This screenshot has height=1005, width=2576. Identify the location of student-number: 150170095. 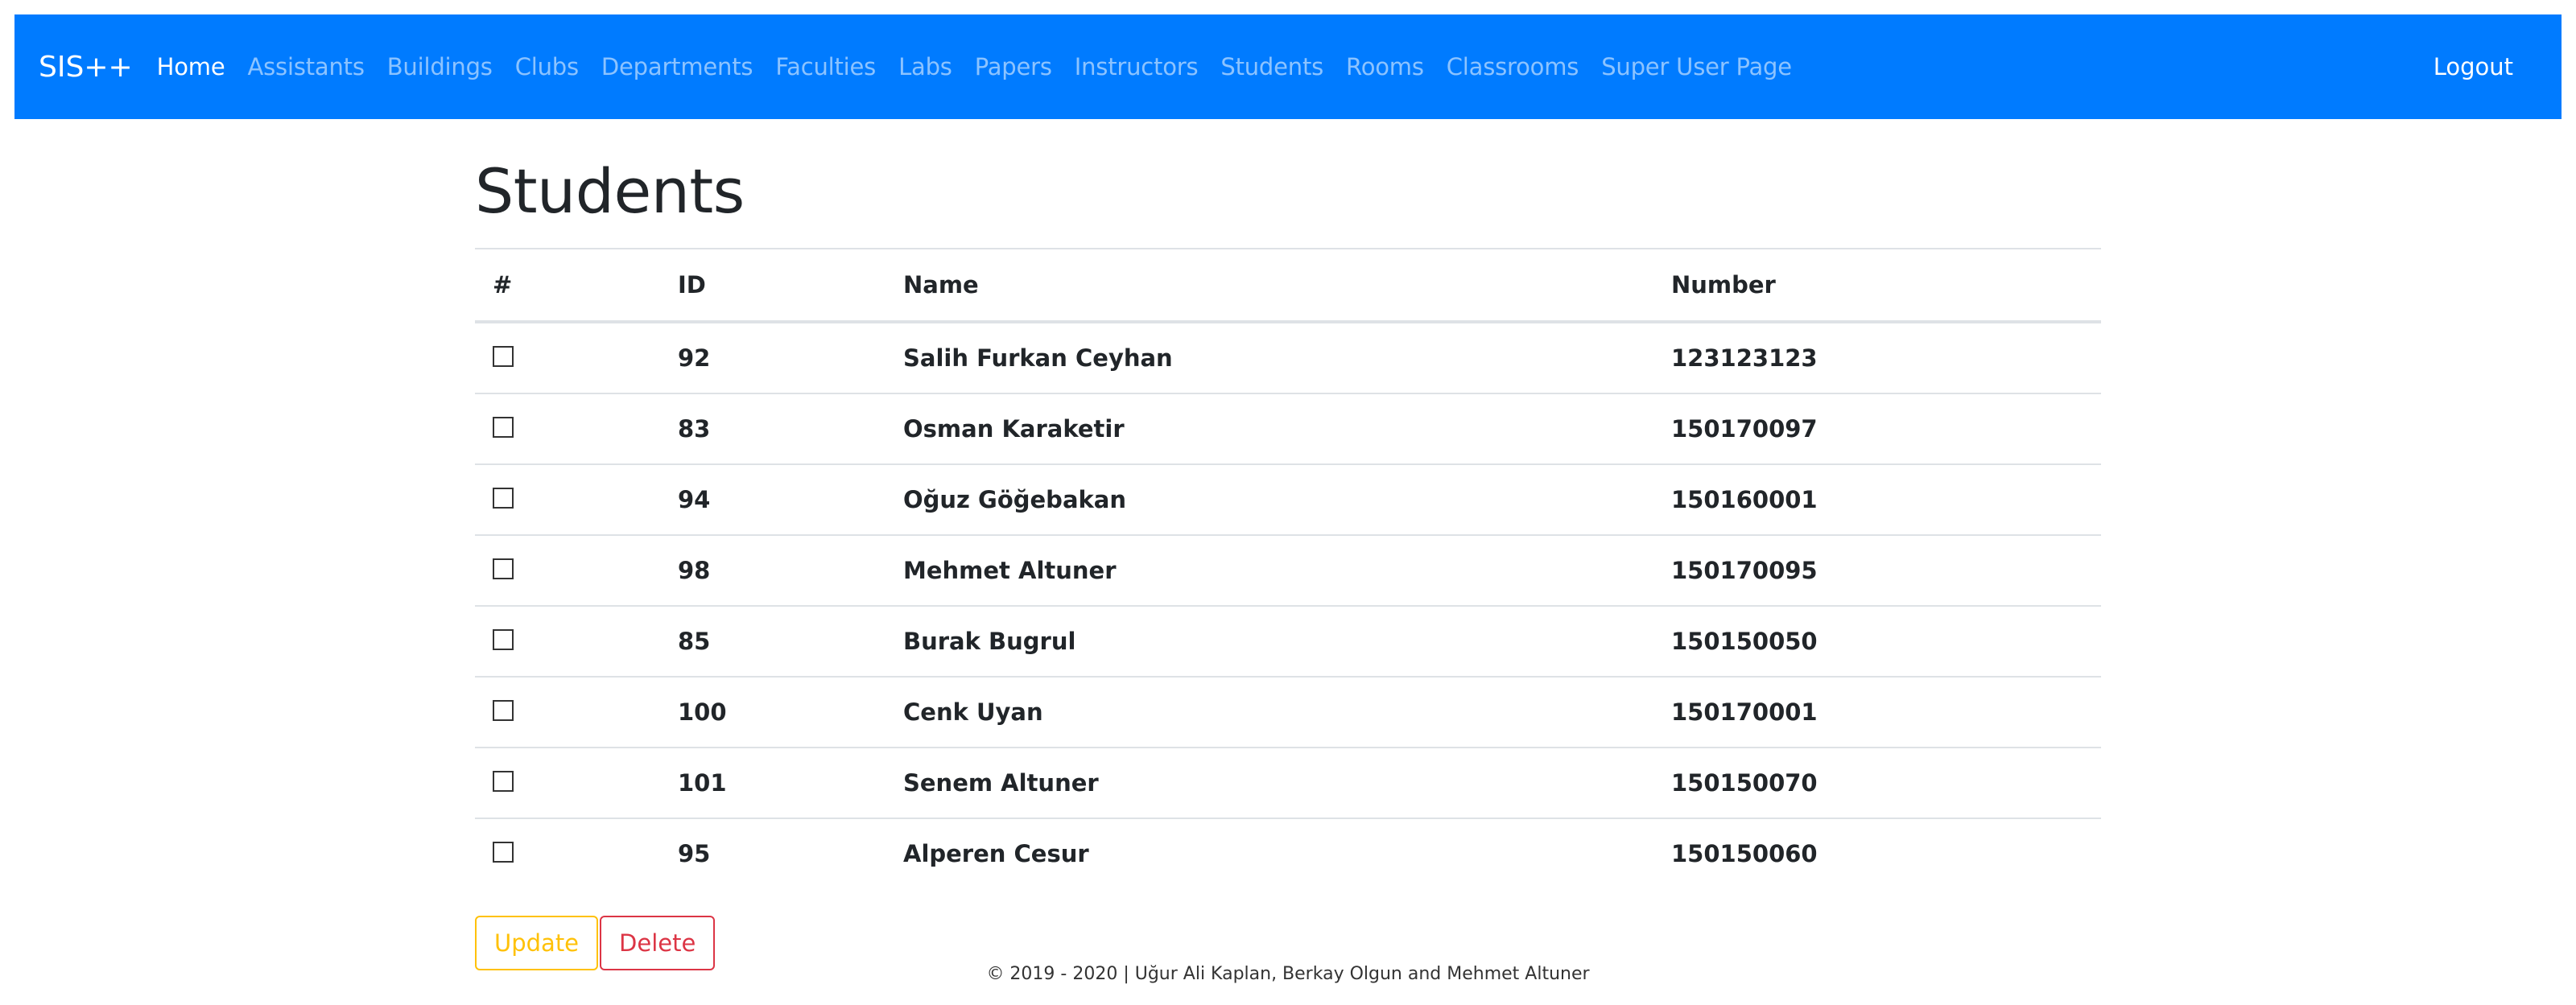
(1877, 570).